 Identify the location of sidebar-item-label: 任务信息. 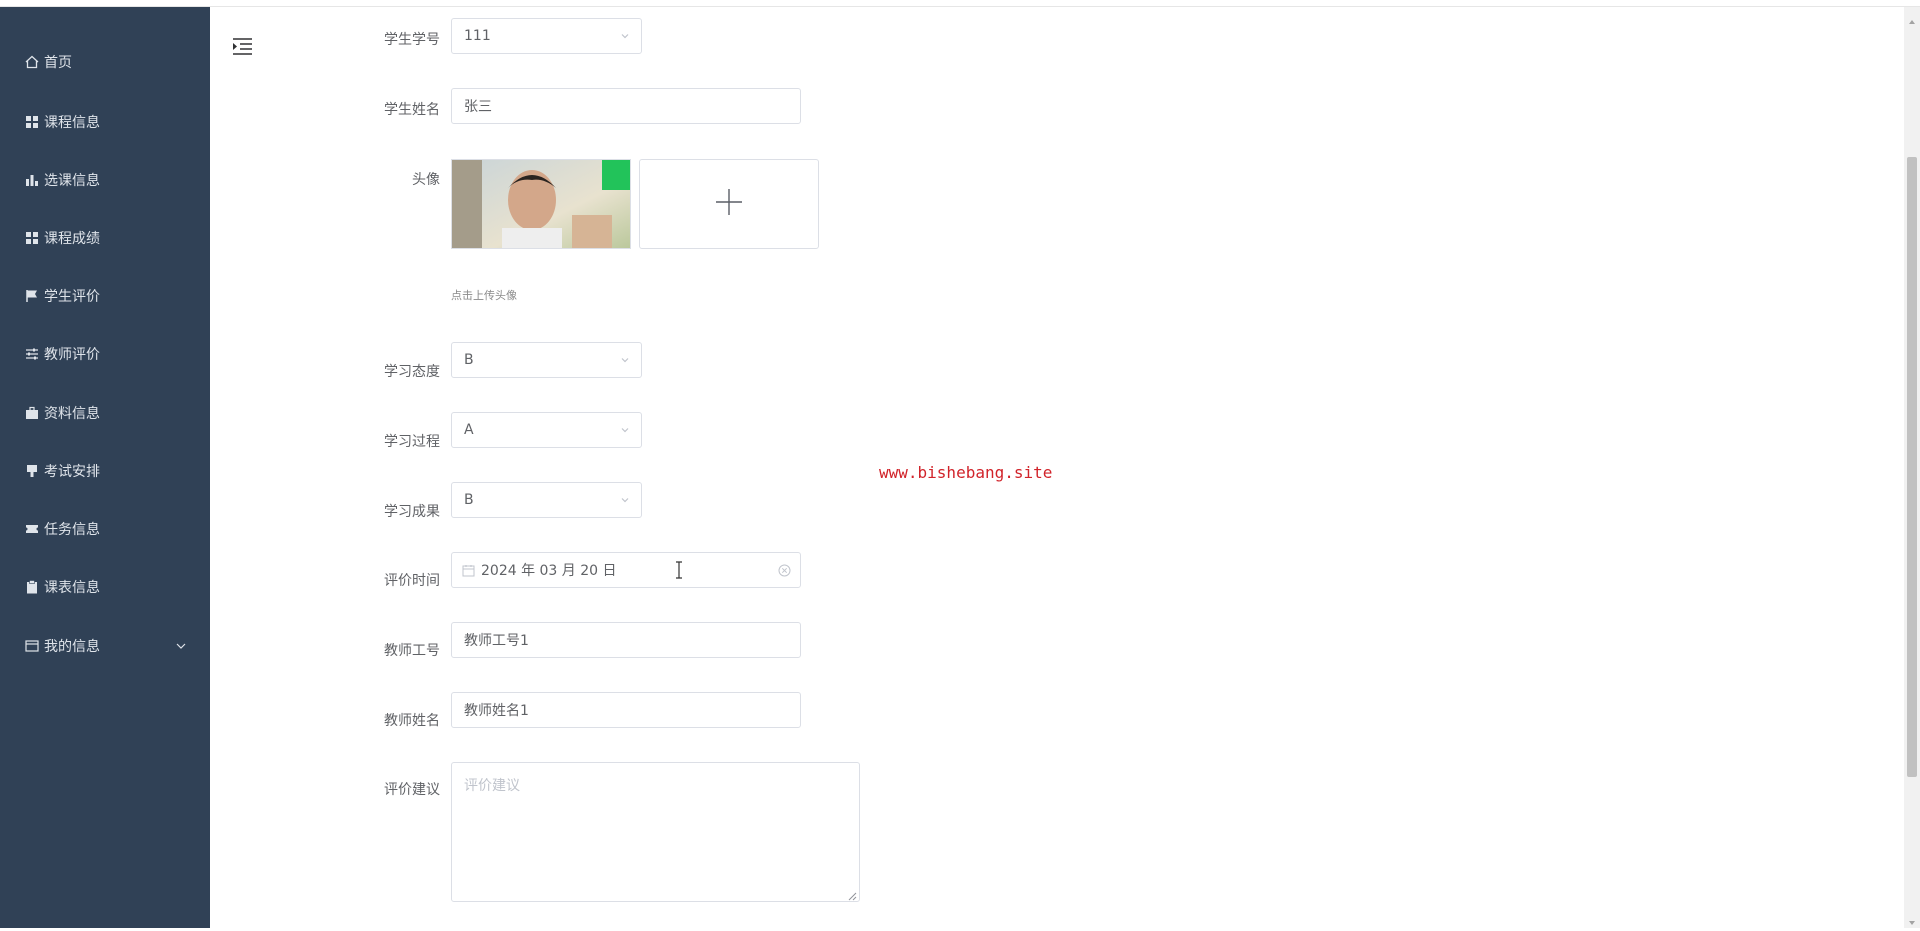
(72, 530).